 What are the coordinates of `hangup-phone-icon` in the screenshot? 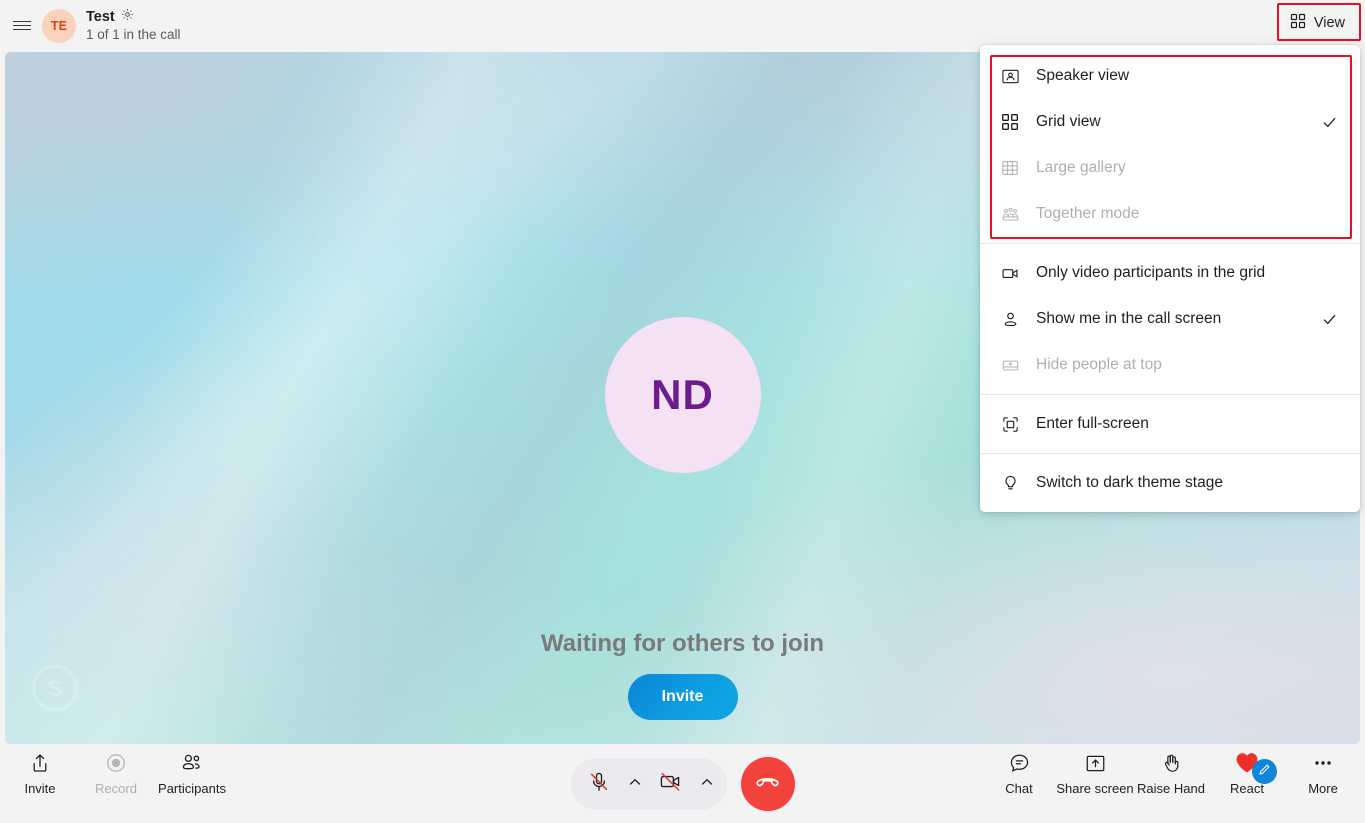 It's located at (767, 784).